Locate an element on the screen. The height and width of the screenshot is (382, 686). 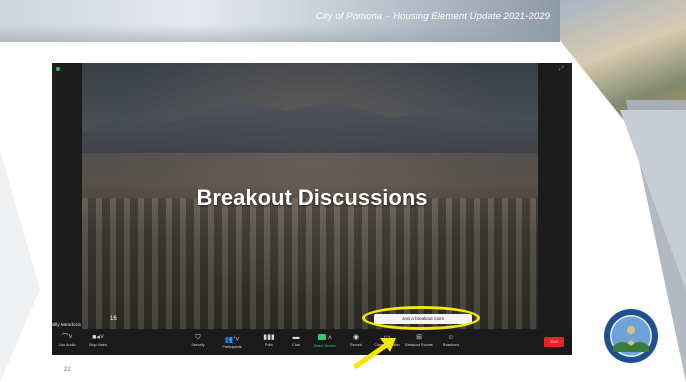
chat-button: ▬ Chat is located at coordinates (296, 340).